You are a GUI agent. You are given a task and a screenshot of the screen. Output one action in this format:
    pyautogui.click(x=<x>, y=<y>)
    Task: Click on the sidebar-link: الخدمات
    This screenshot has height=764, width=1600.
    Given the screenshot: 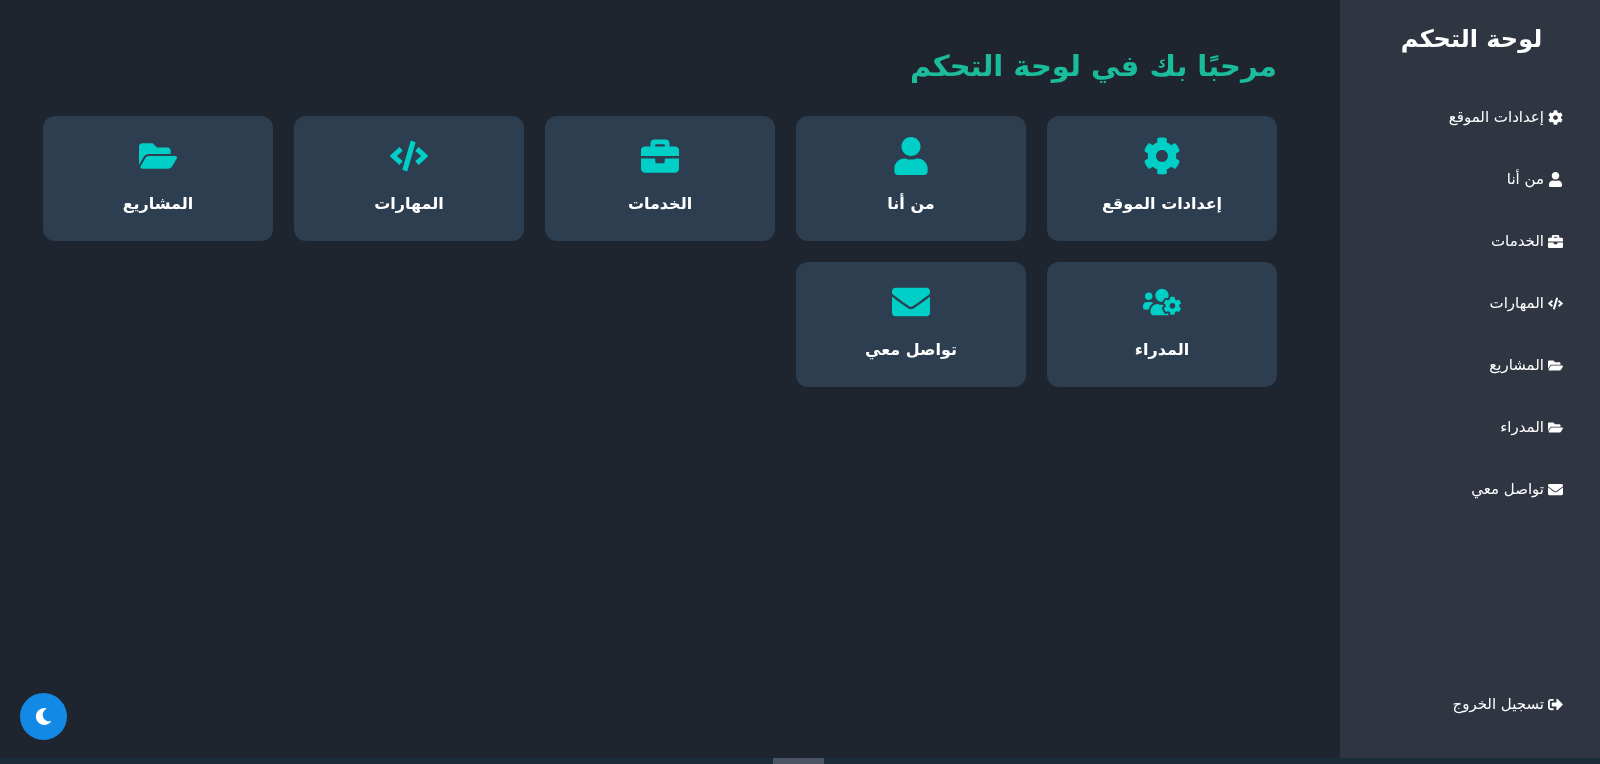 What is the action you would take?
    pyautogui.click(x=1526, y=241)
    